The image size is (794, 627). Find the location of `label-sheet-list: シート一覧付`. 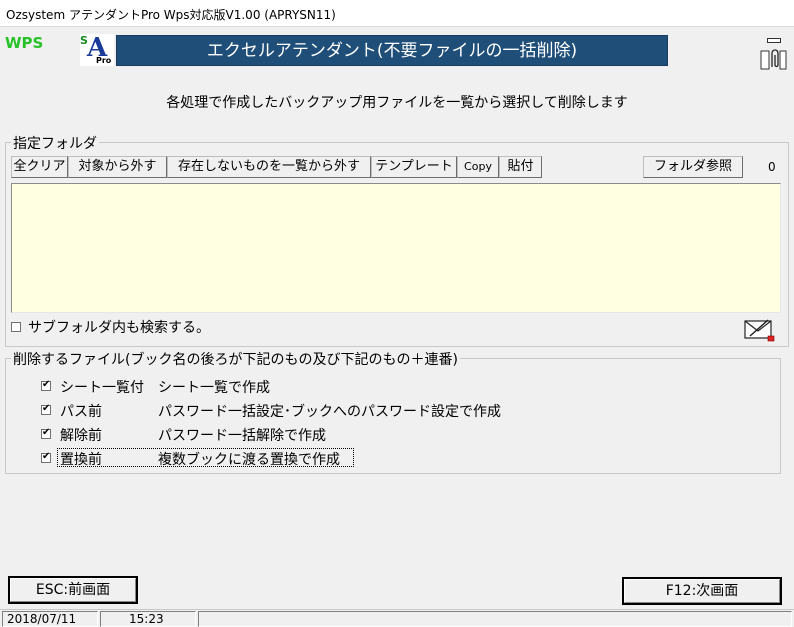

label-sheet-list: シート一覧付 is located at coordinates (102, 388).